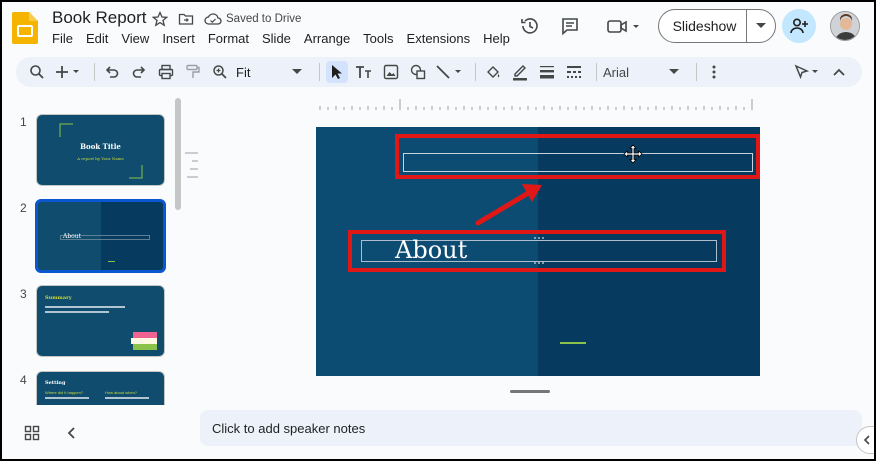  I want to click on border-color-icon, so click(520, 72).